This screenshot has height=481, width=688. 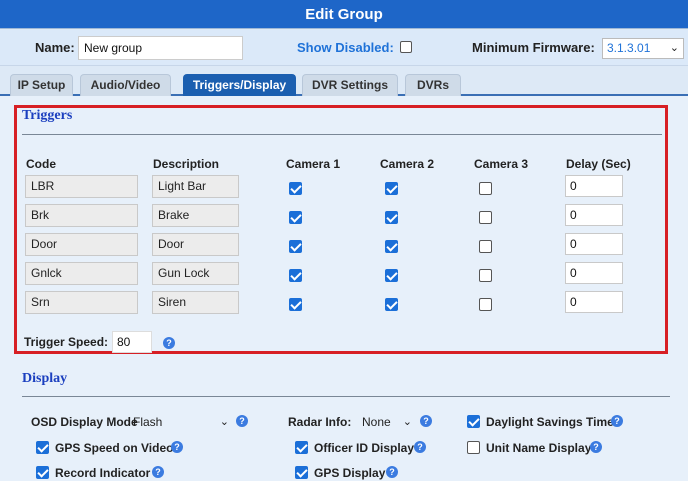 I want to click on min-firmware-select: 3.1.3.01 ⌄, so click(x=643, y=48).